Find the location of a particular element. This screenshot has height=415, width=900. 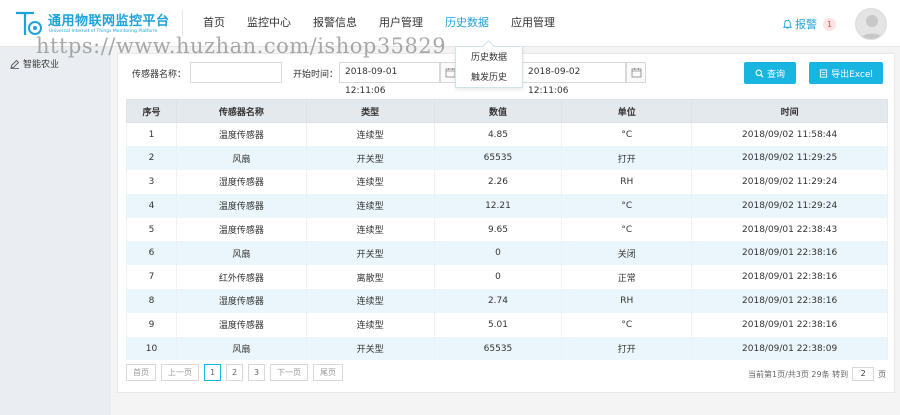

table-row: 7 红外传感器 离散型 0 正常 2018/09/01 22:38:16 is located at coordinates (507, 277).